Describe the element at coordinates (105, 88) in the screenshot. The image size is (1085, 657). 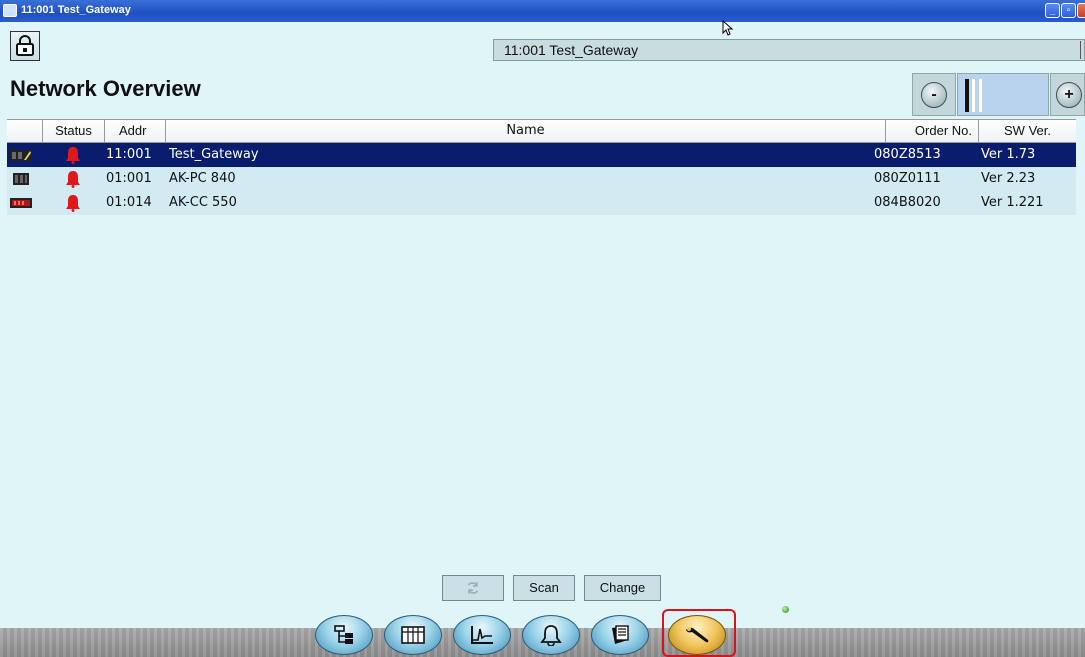
I see `page-title: Network Overview` at that location.